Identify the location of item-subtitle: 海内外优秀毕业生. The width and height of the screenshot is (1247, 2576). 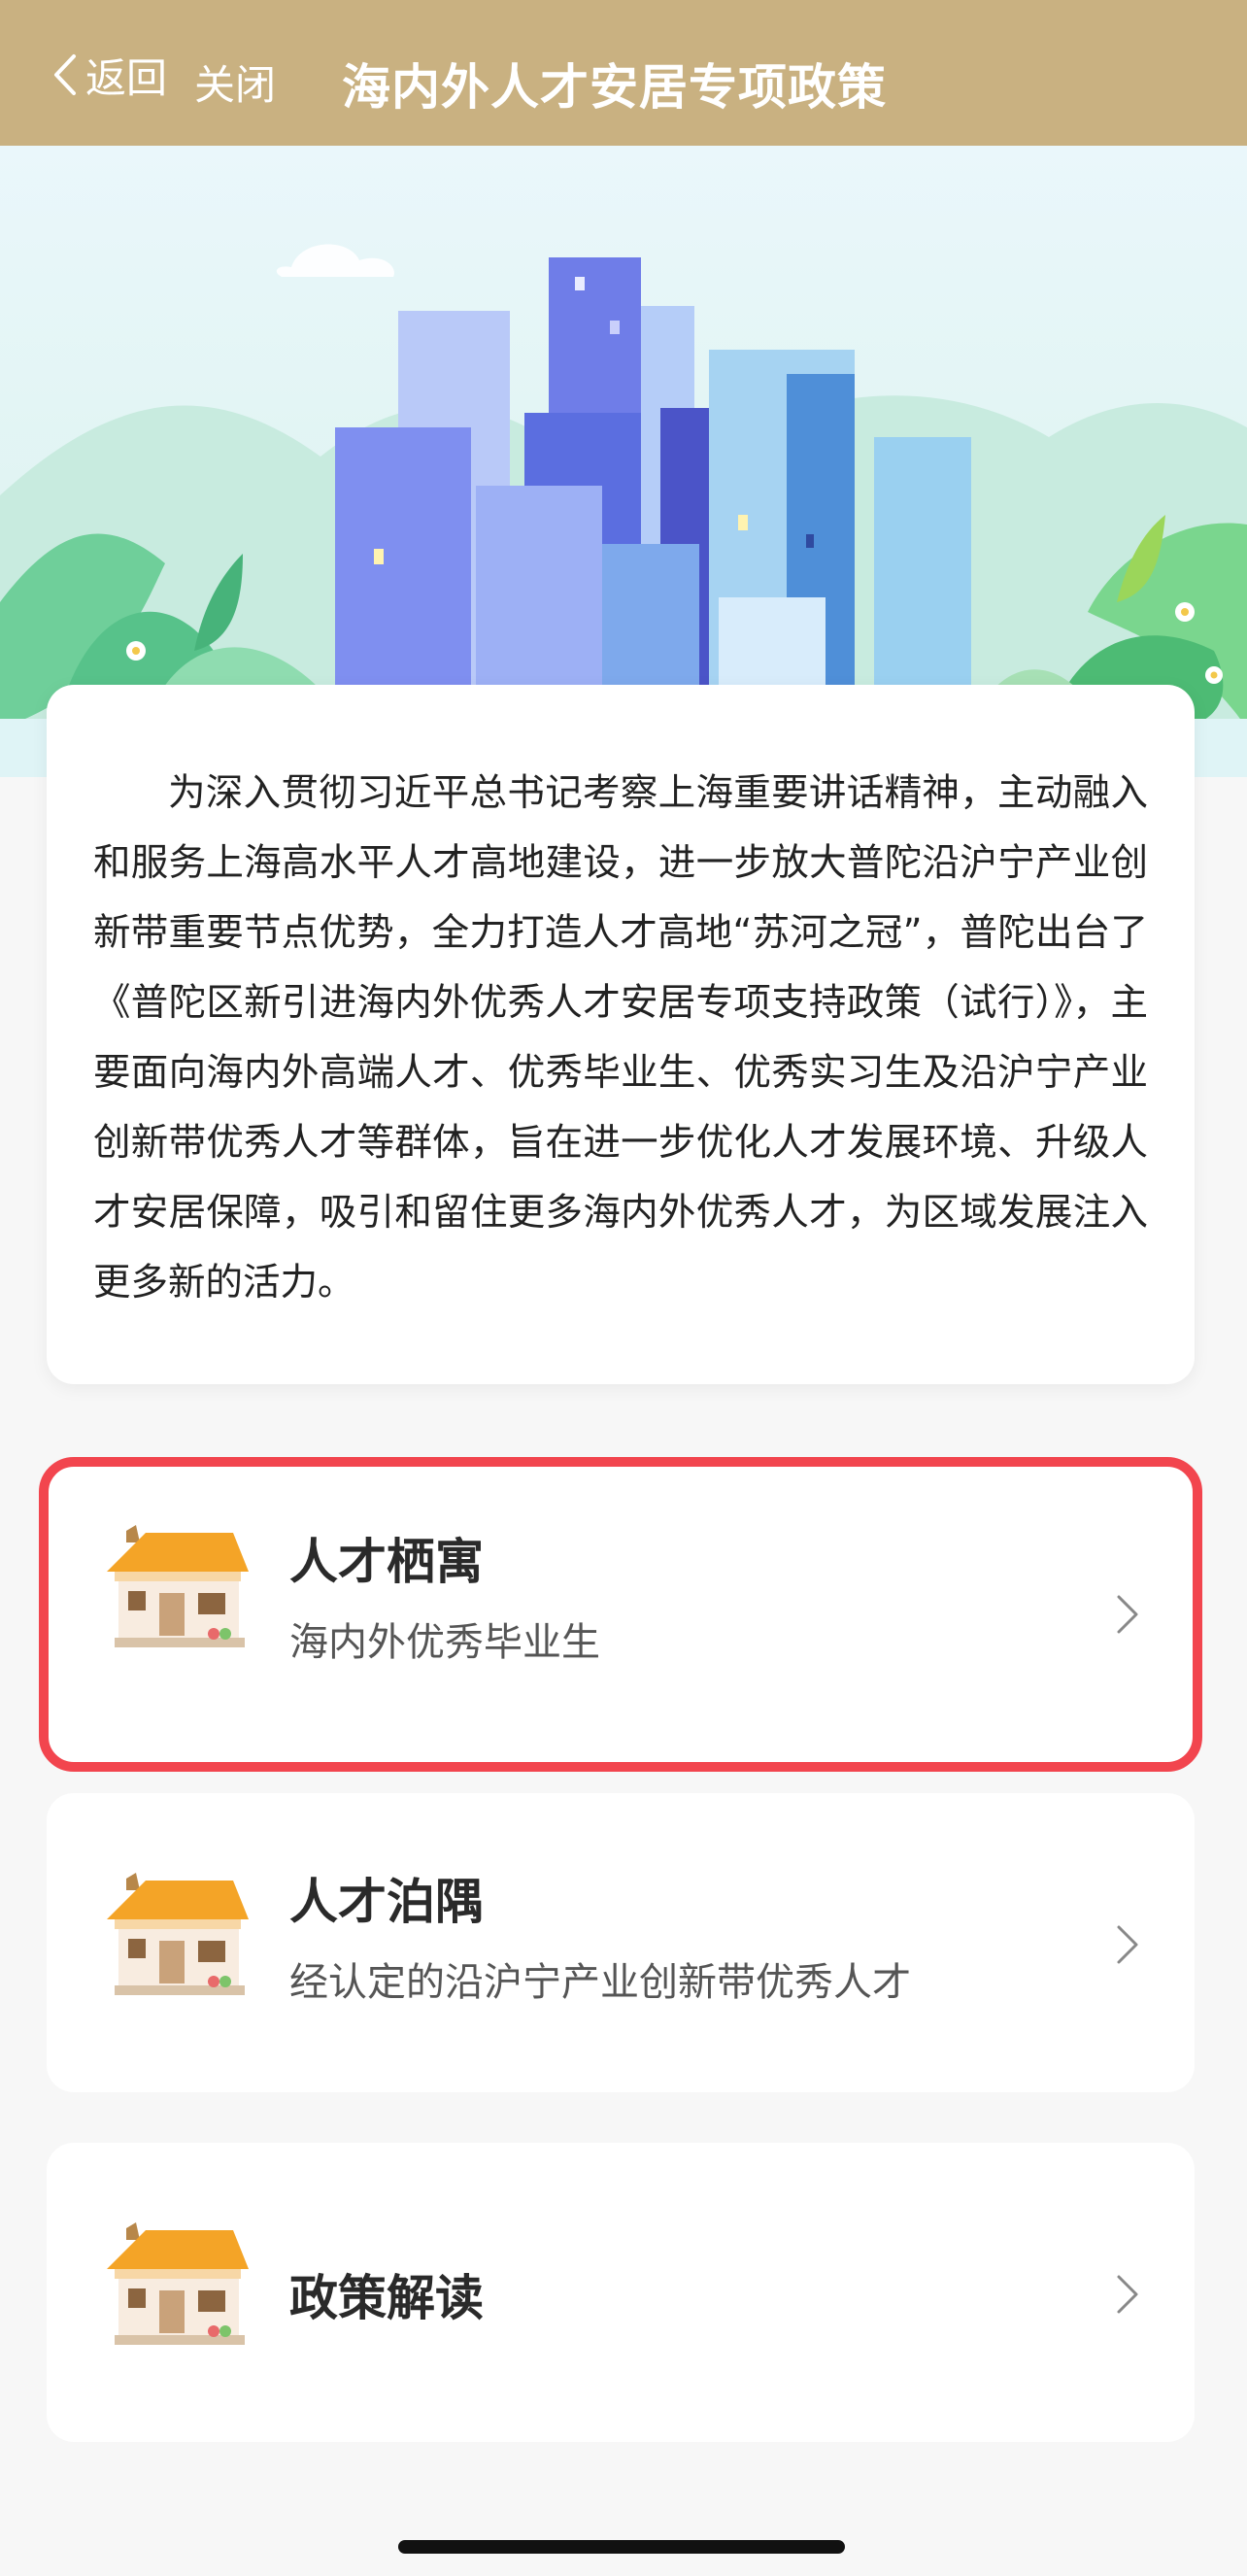
(444, 1642).